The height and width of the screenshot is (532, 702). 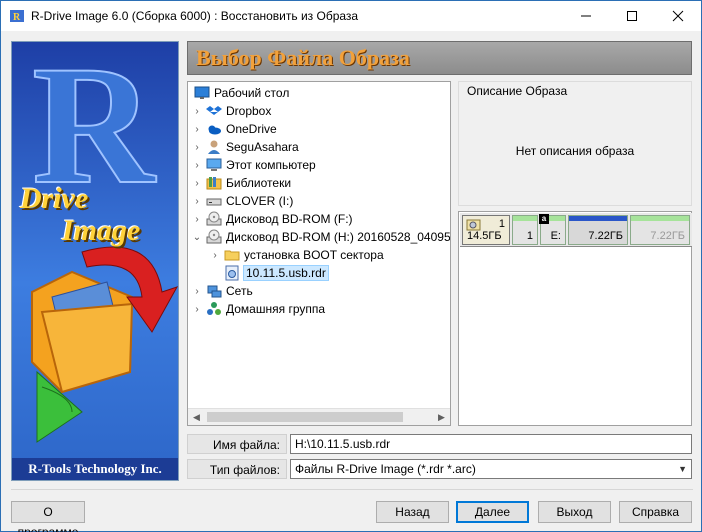 I want to click on chevron-down-icon: ⌄, so click(x=197, y=237).